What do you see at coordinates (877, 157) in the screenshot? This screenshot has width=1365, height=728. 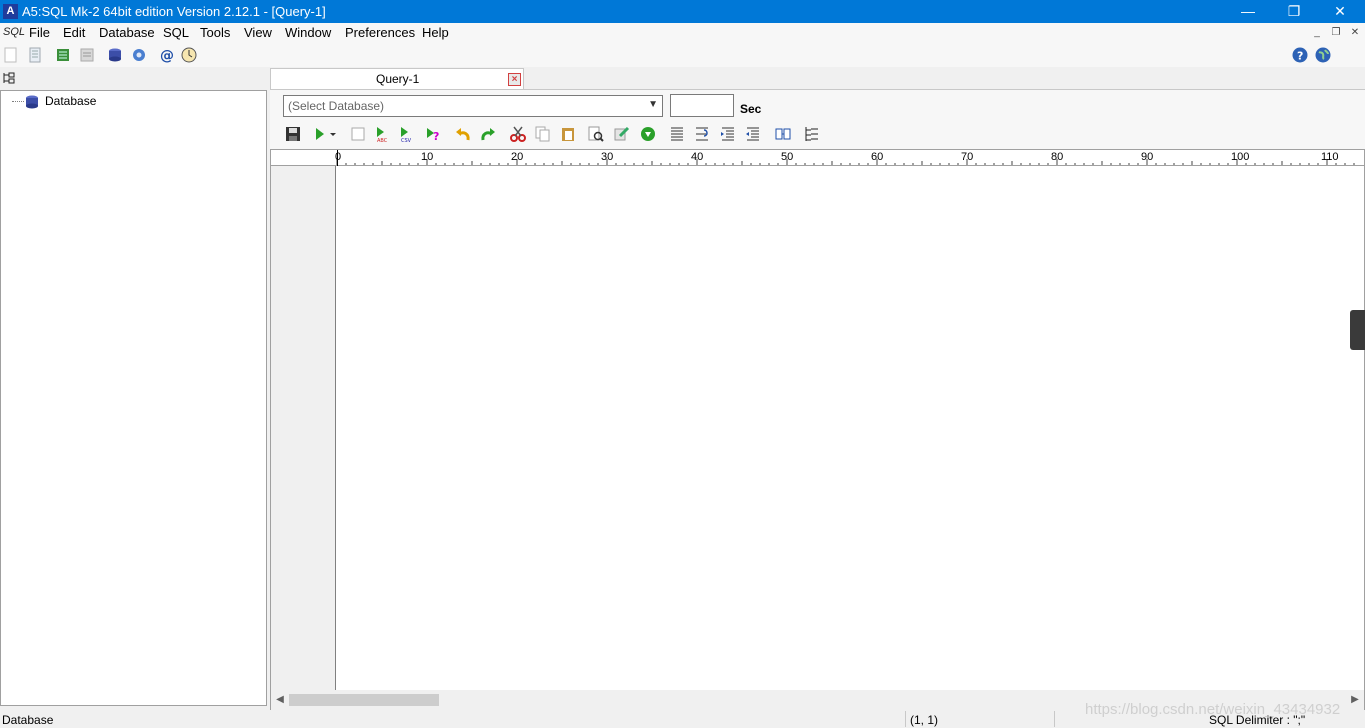 I see `ruler-label: 60` at bounding box center [877, 157].